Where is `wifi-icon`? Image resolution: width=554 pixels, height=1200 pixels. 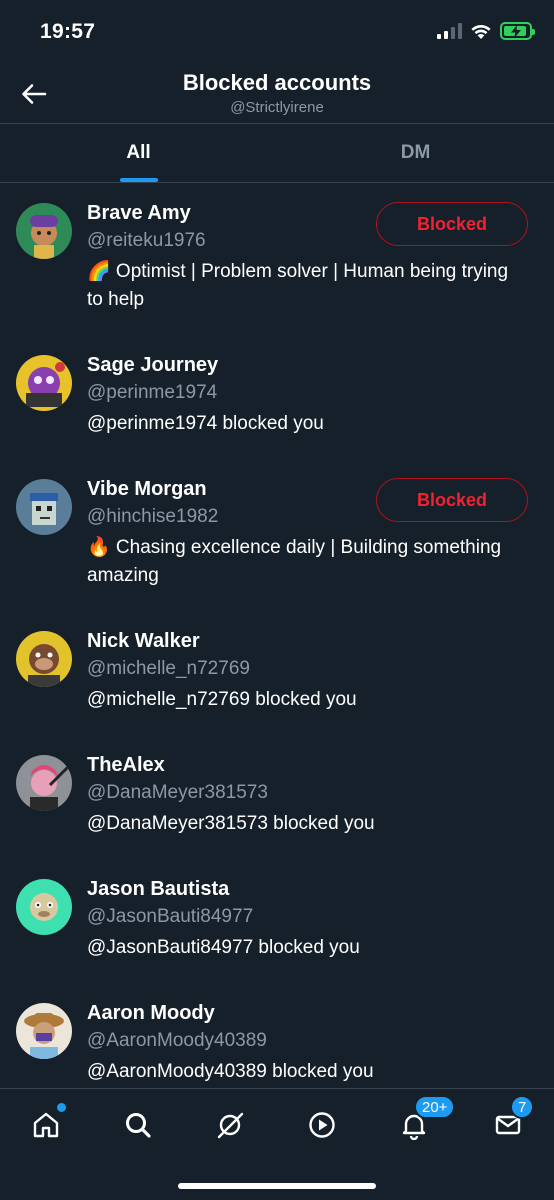
wifi-icon is located at coordinates (481, 31).